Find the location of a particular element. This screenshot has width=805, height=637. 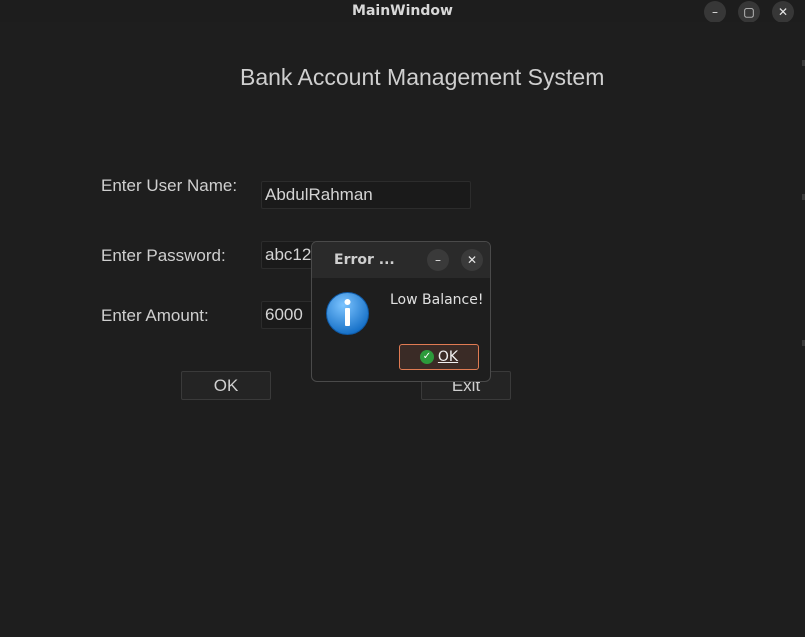

amount-label: Enter Amount: is located at coordinates (155, 315).